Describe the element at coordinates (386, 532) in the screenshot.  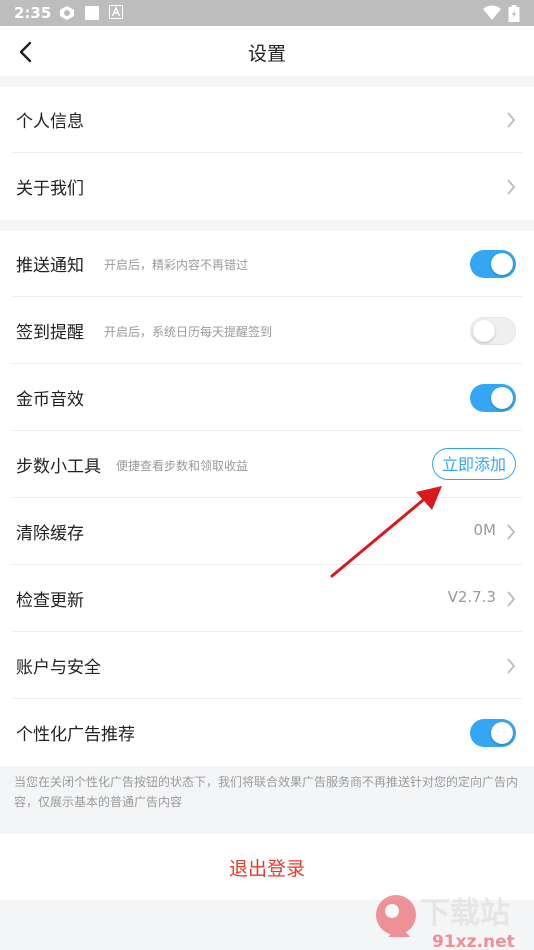
I see `annotation-arrow-icon` at that location.